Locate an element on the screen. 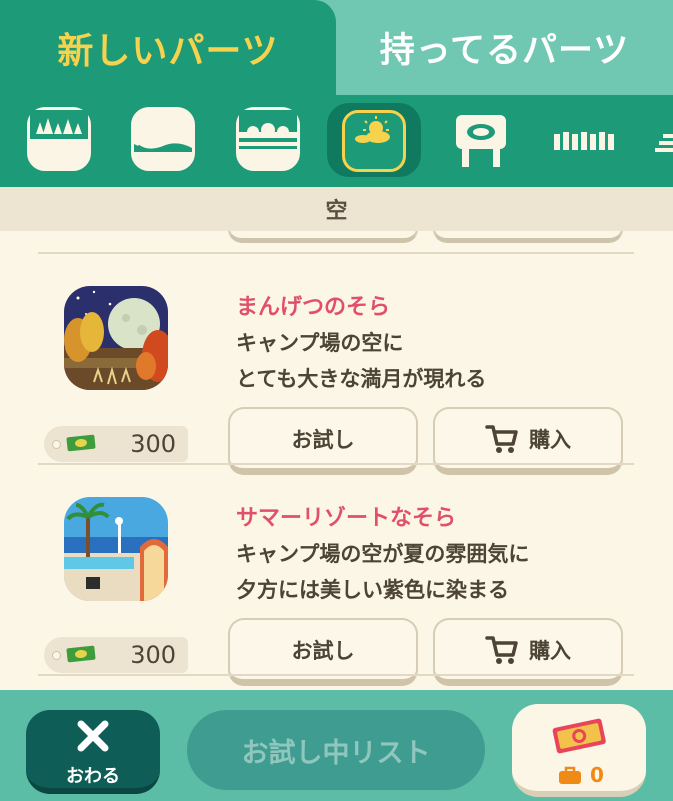  section-header: 空 is located at coordinates (336, 209).